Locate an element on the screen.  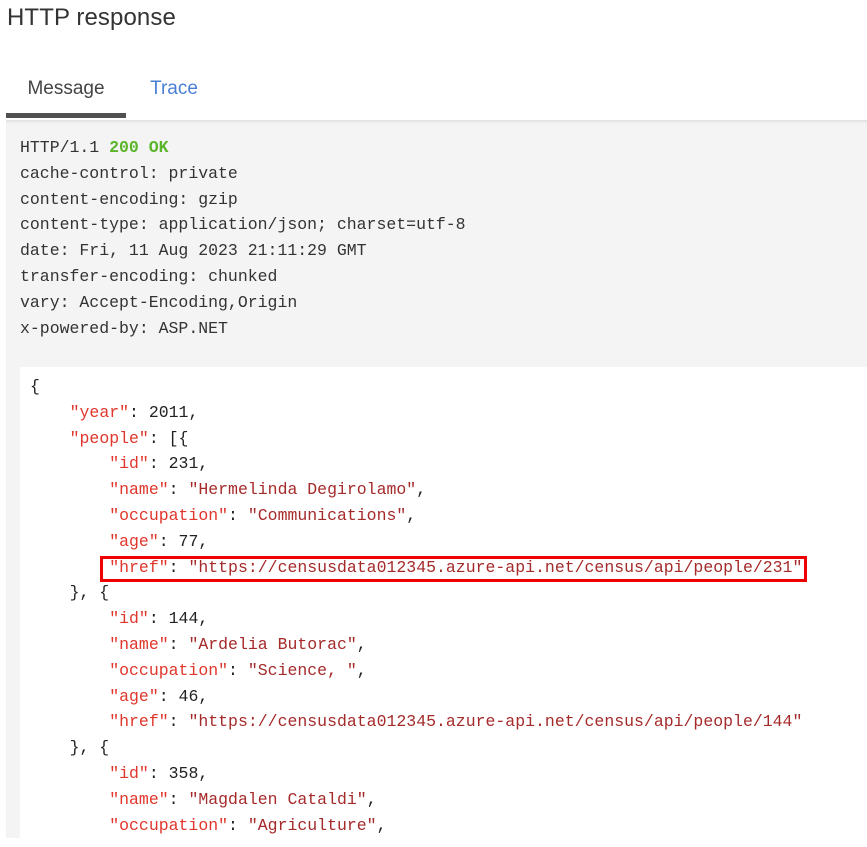
json-string: "Magdalen Cataldi" is located at coordinates (277, 799).